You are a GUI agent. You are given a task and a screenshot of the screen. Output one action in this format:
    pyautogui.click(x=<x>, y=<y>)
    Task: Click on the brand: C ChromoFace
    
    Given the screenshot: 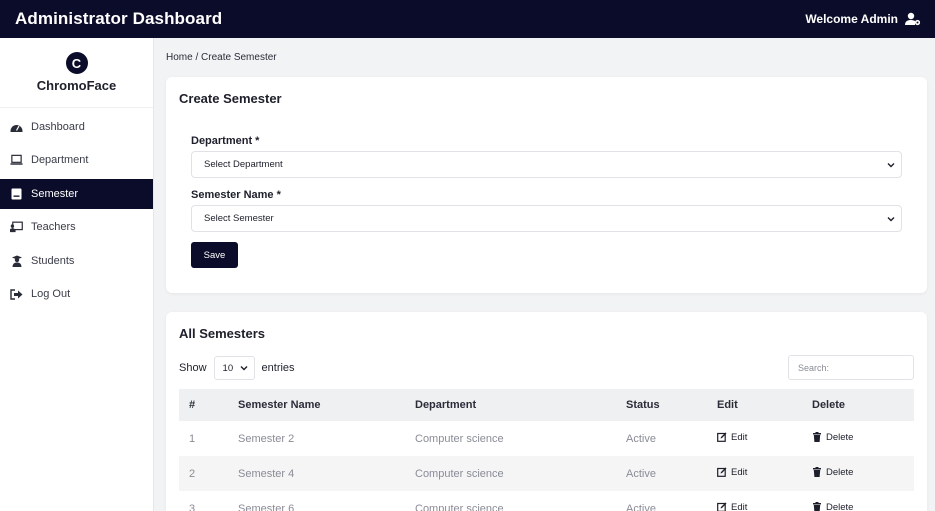 What is the action you would take?
    pyautogui.click(x=76, y=73)
    